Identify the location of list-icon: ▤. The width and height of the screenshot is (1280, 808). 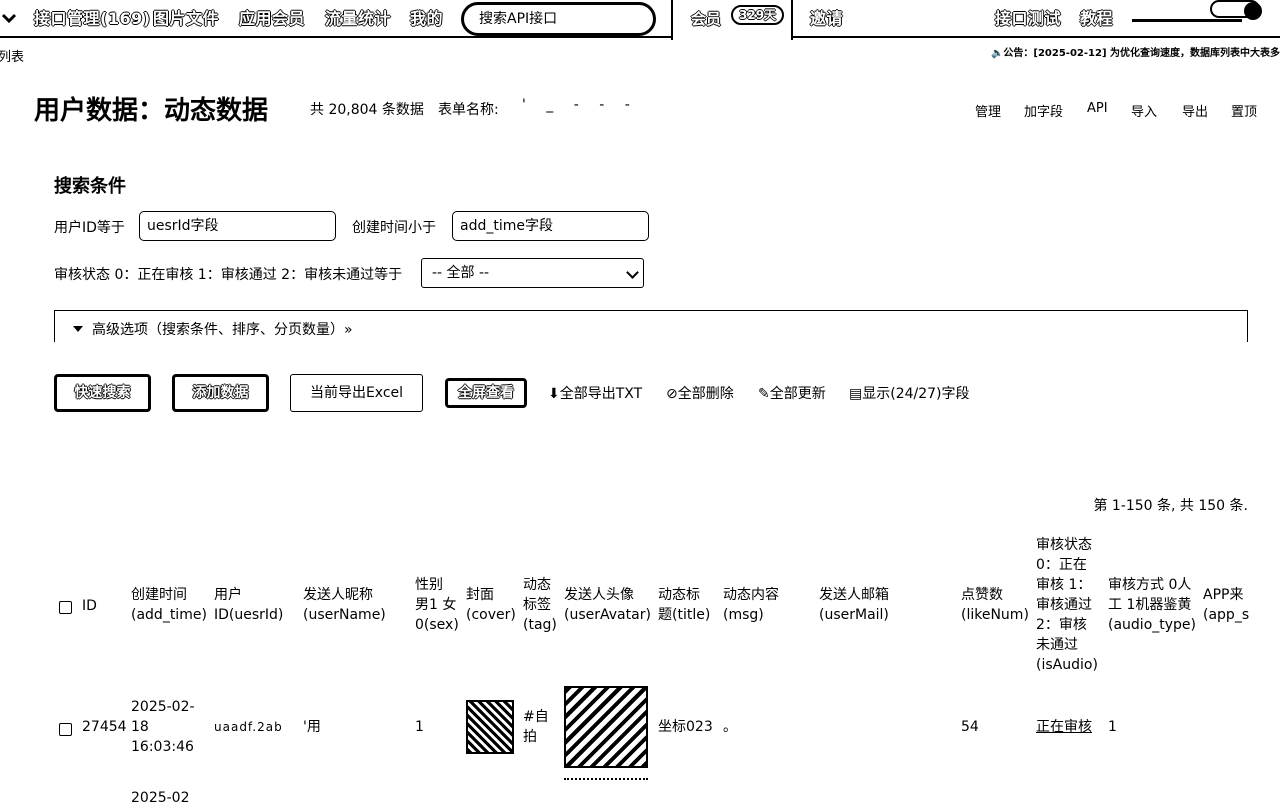
(856, 394).